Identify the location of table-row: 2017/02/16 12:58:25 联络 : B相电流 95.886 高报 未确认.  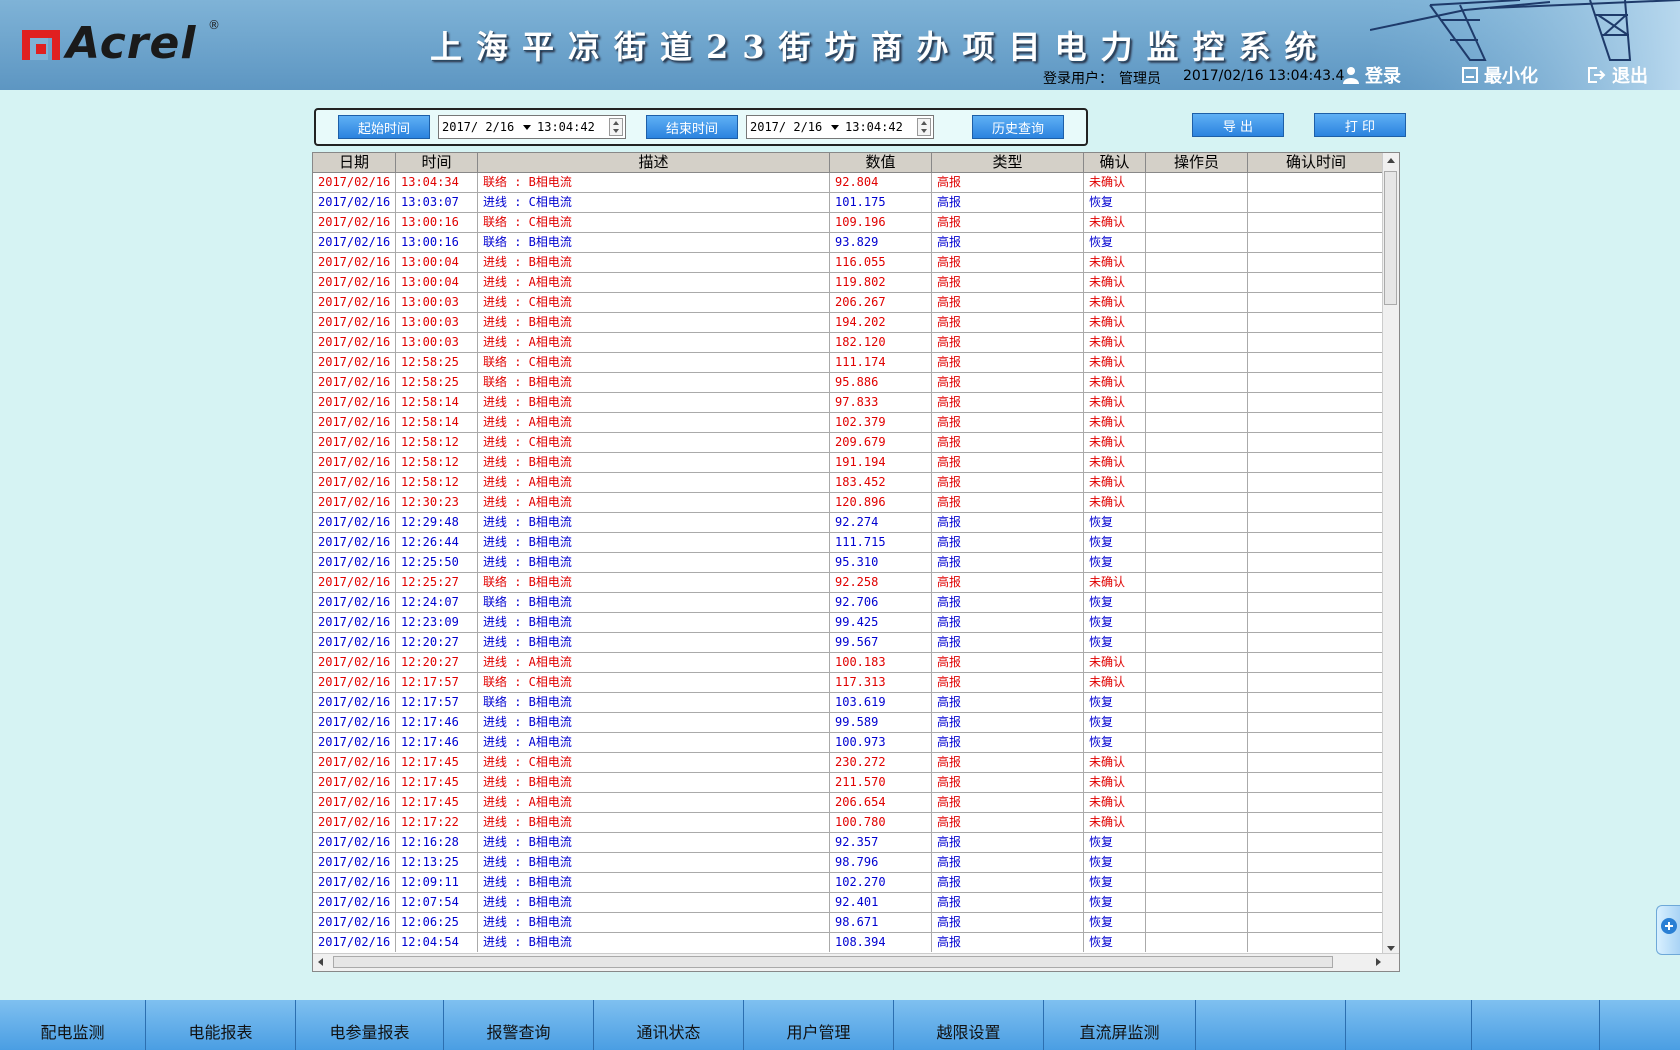
(849, 383).